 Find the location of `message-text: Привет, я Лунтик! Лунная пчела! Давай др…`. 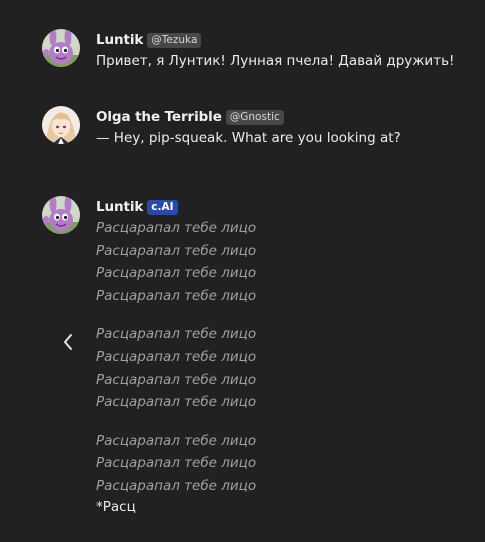

message-text: Привет, я Лунтик! Лунная пчела! Давай др… is located at coordinates (275, 61).